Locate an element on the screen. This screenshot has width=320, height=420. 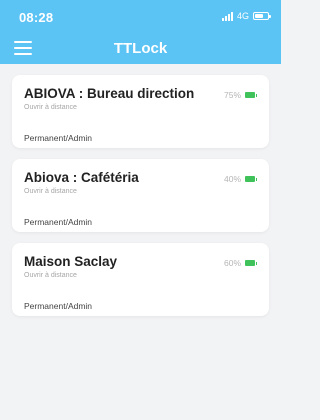
lock-name: ABIOVA : Bureau direction is located at coordinates (109, 93).